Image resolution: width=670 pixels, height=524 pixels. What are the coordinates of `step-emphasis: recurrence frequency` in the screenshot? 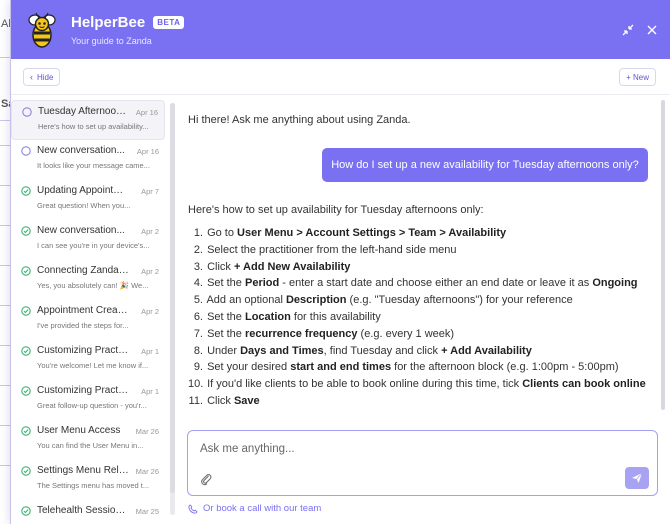 It's located at (301, 333).